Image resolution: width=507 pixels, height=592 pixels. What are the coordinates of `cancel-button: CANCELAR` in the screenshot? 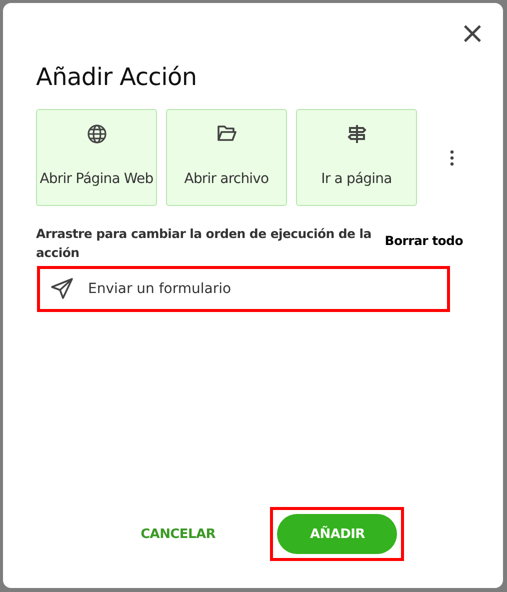 It's located at (178, 534).